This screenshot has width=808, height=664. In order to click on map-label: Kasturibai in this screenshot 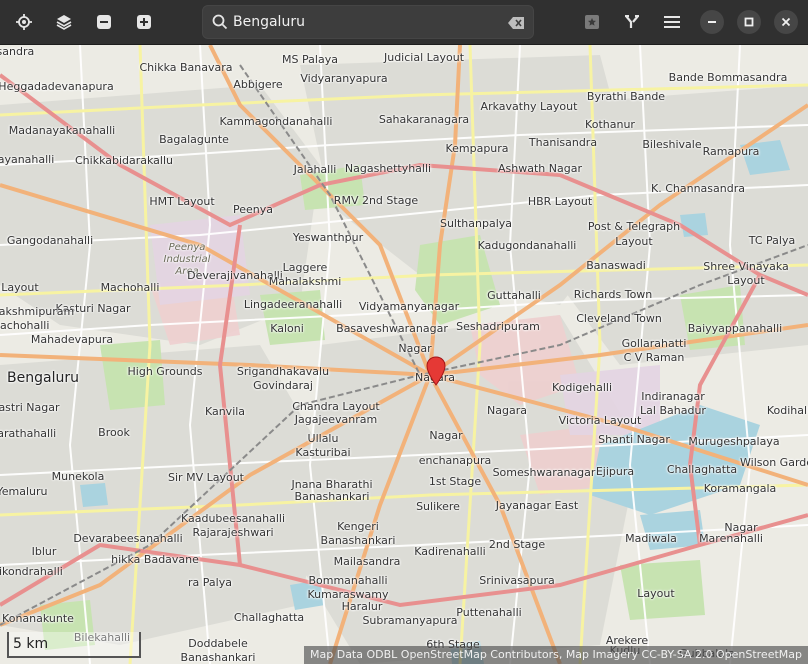, I will do `click(323, 452)`.